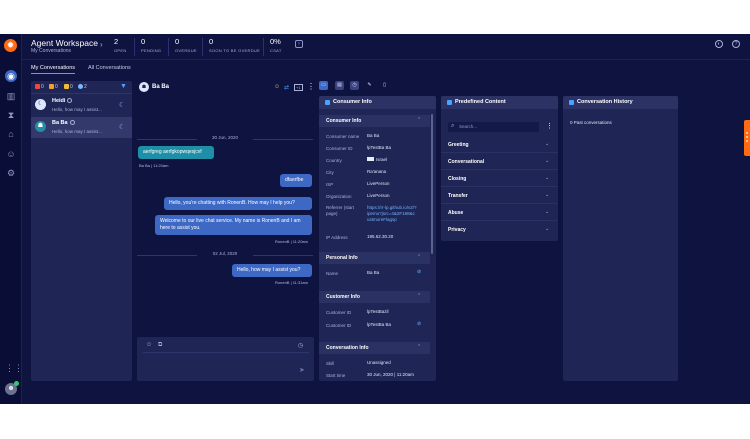 The width and height of the screenshot is (750, 439). I want to click on canned-response-icon: ⧉, so click(160, 345).